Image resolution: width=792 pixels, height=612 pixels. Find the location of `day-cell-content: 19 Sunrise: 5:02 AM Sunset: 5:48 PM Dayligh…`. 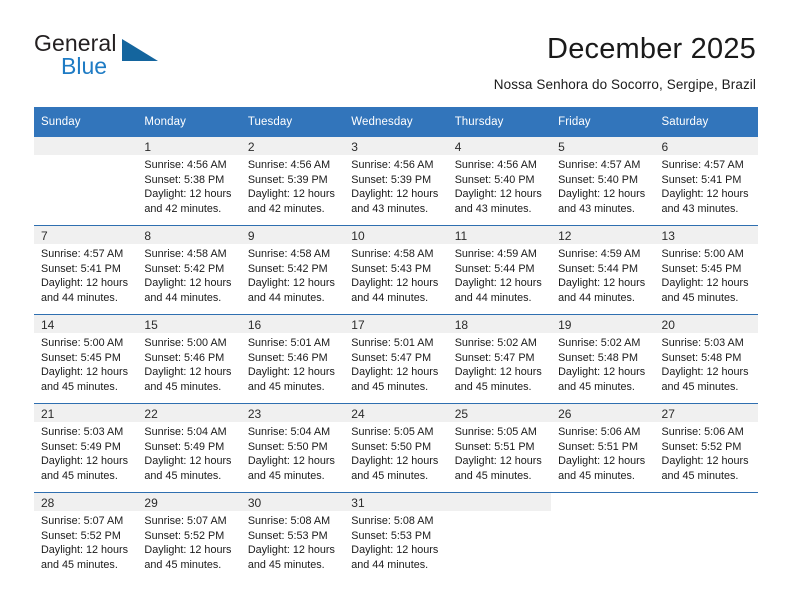

day-cell-content: 19 Sunrise: 5:02 AM Sunset: 5:48 PM Dayligh… is located at coordinates (603, 359).